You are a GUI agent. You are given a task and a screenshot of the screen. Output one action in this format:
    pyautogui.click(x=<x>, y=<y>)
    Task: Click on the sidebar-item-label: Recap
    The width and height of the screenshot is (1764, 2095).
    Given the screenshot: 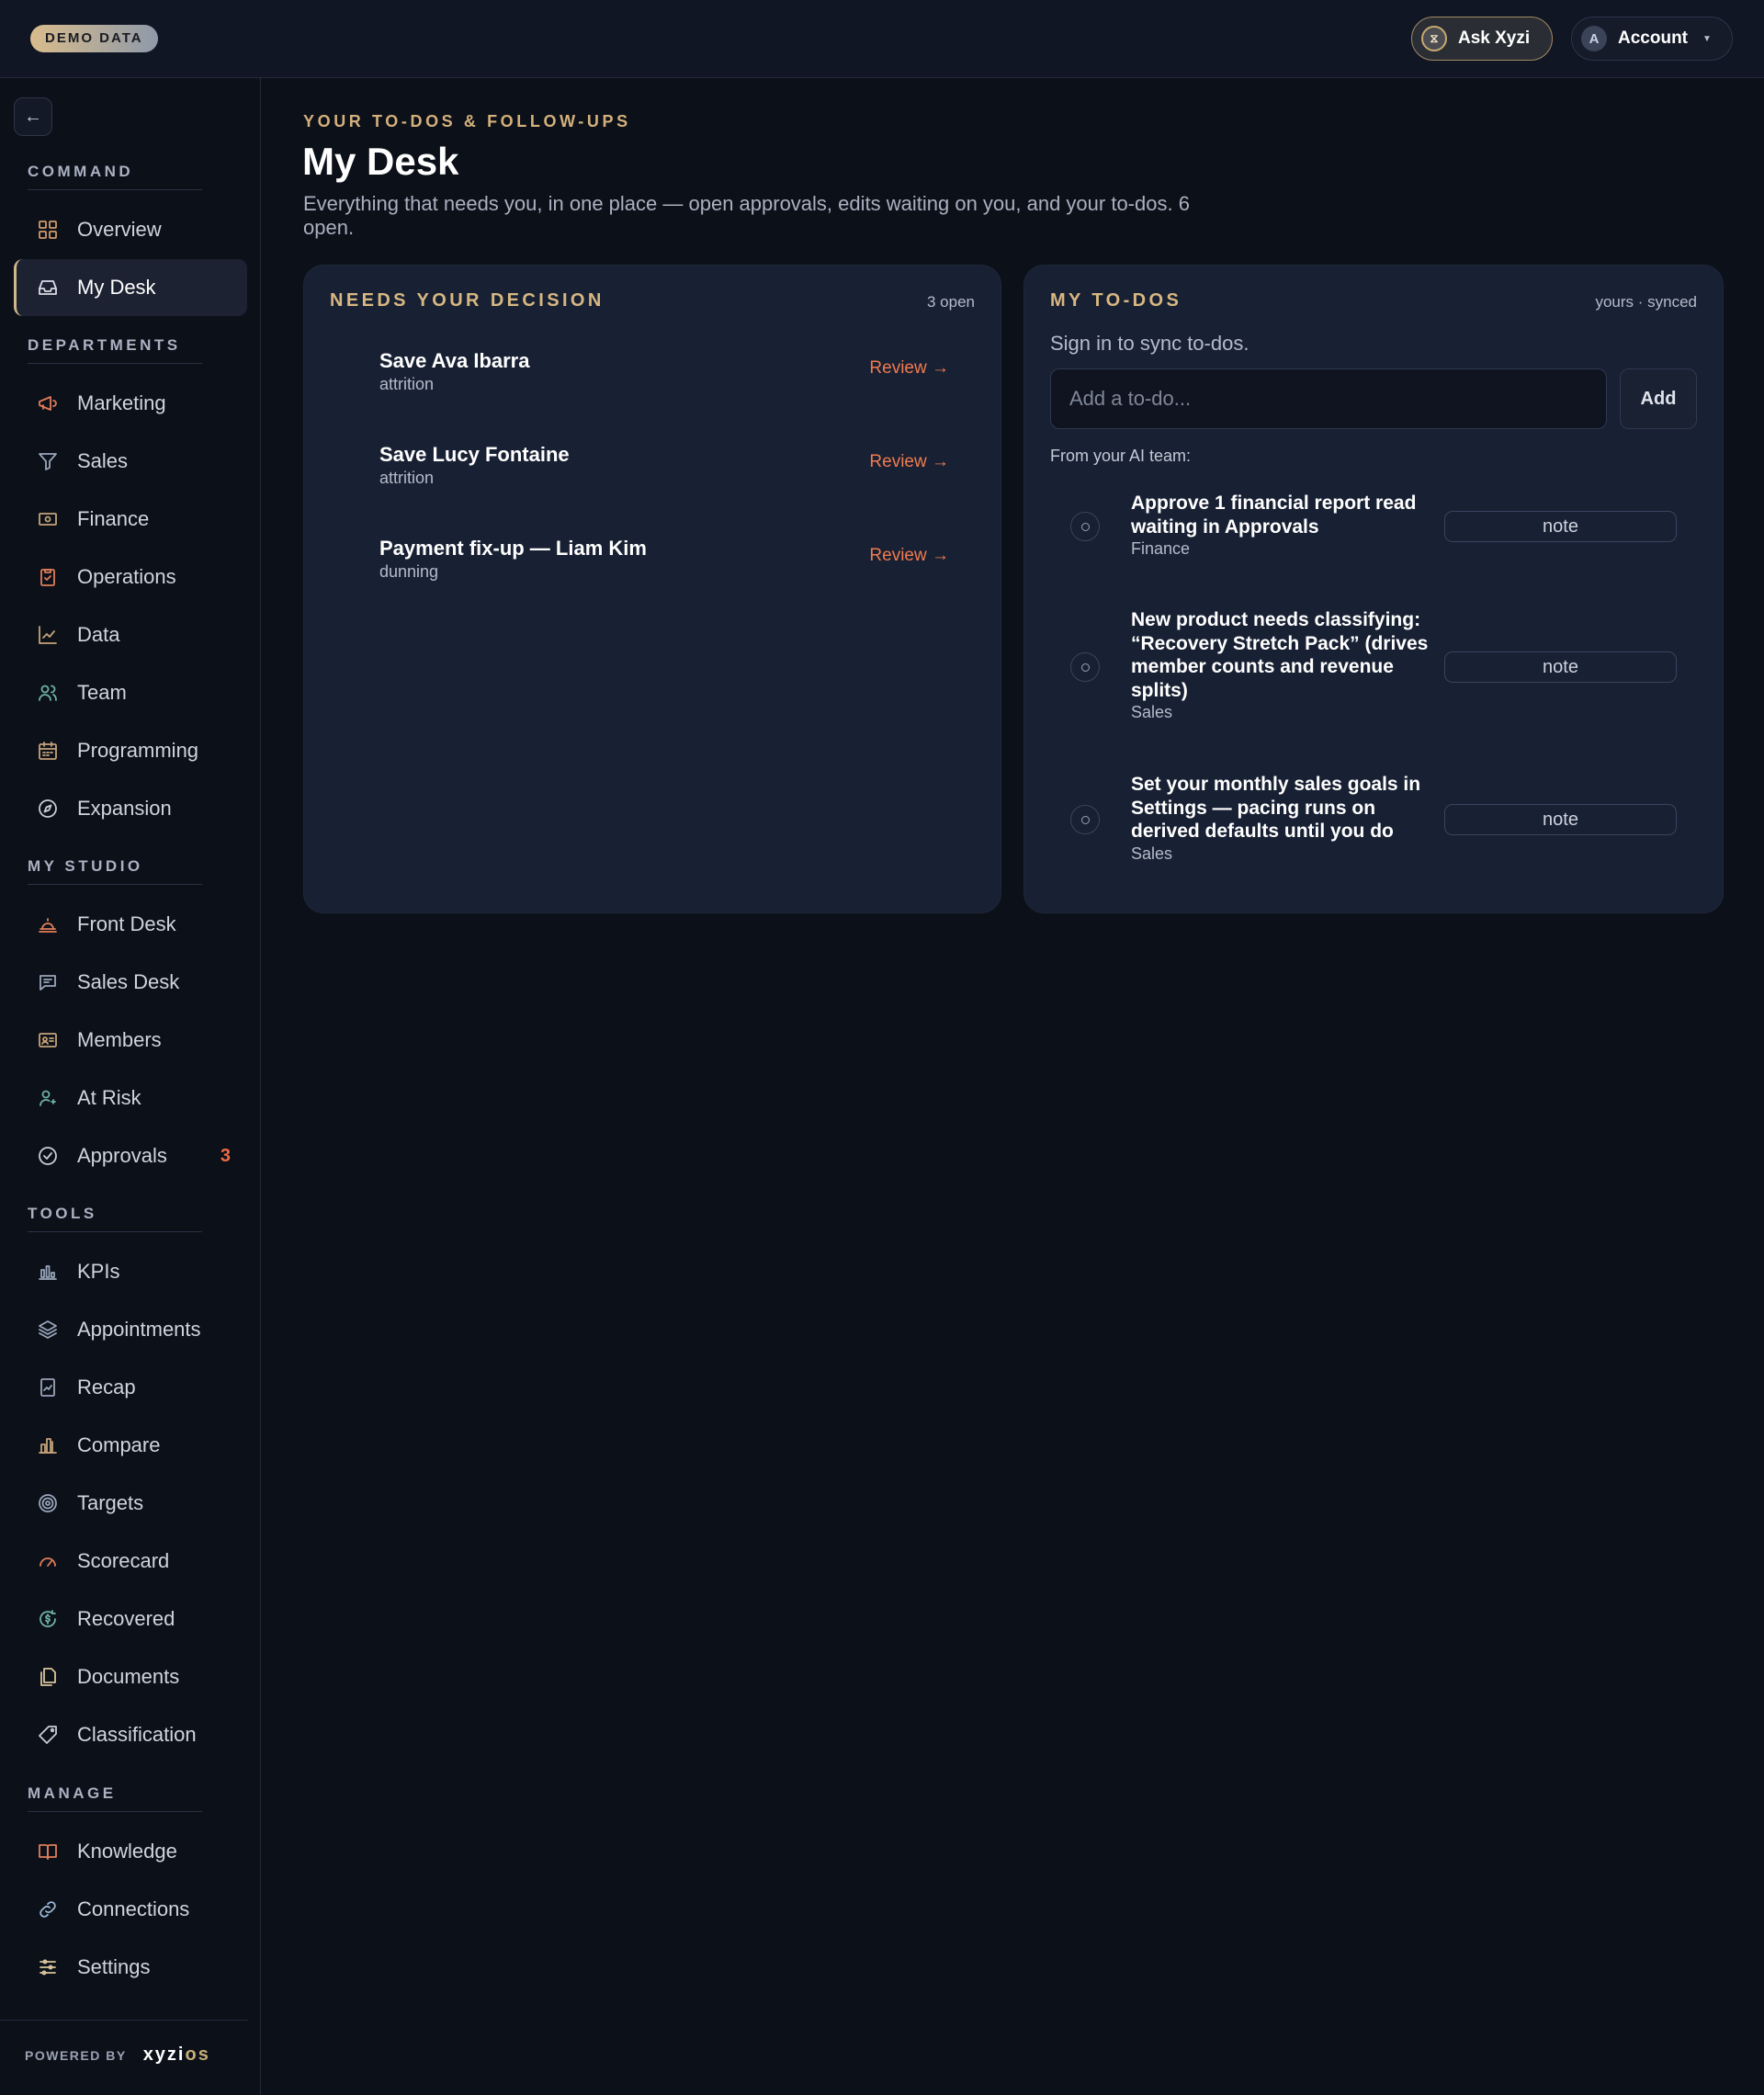 What is the action you would take?
    pyautogui.click(x=106, y=1387)
    